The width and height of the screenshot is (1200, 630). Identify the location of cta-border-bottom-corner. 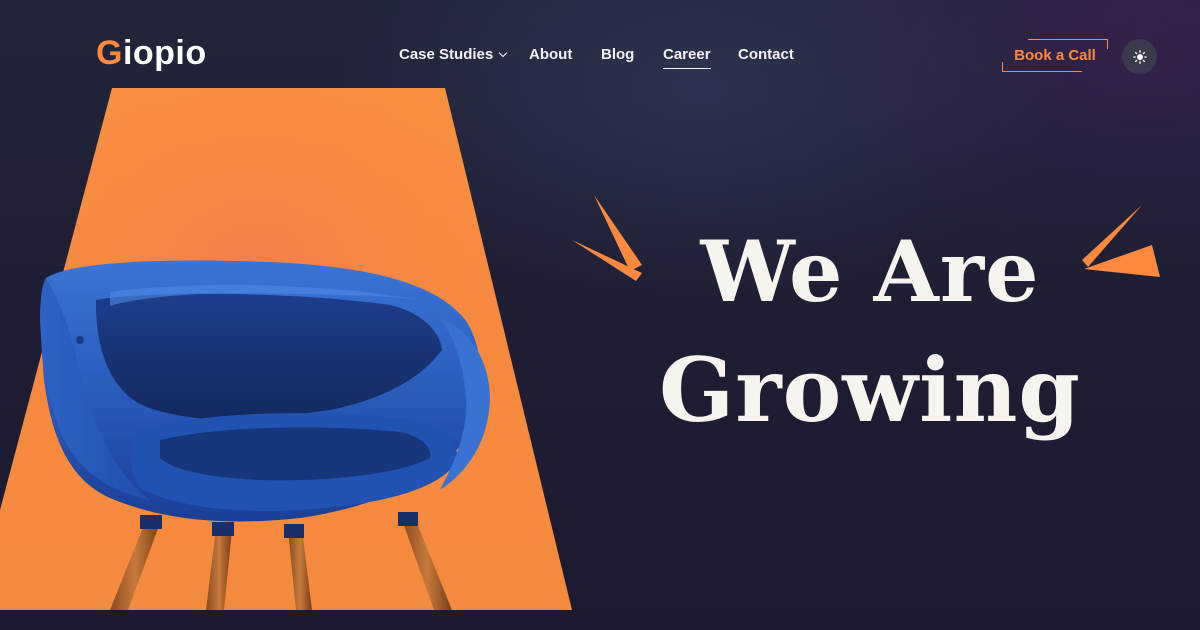
(1002, 67).